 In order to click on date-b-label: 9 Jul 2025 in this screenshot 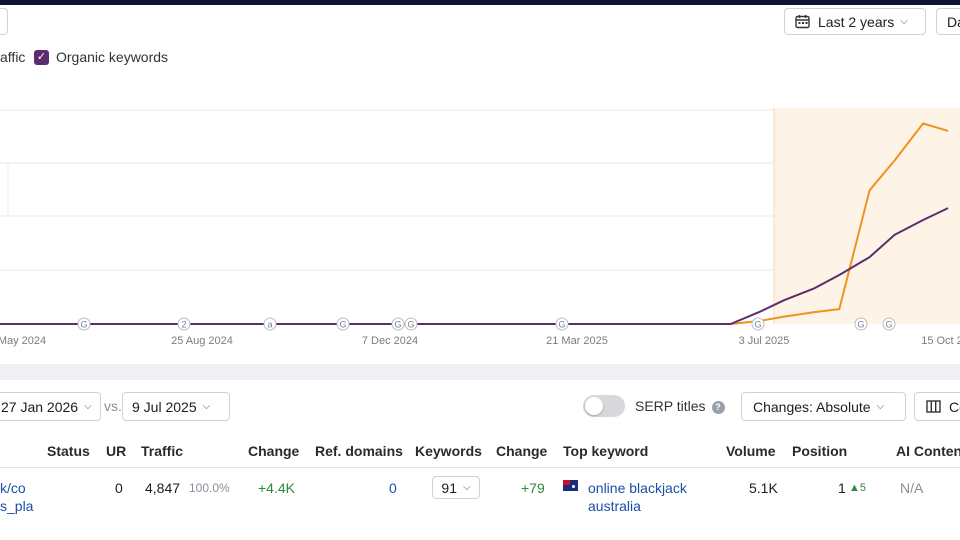, I will do `click(164, 406)`.